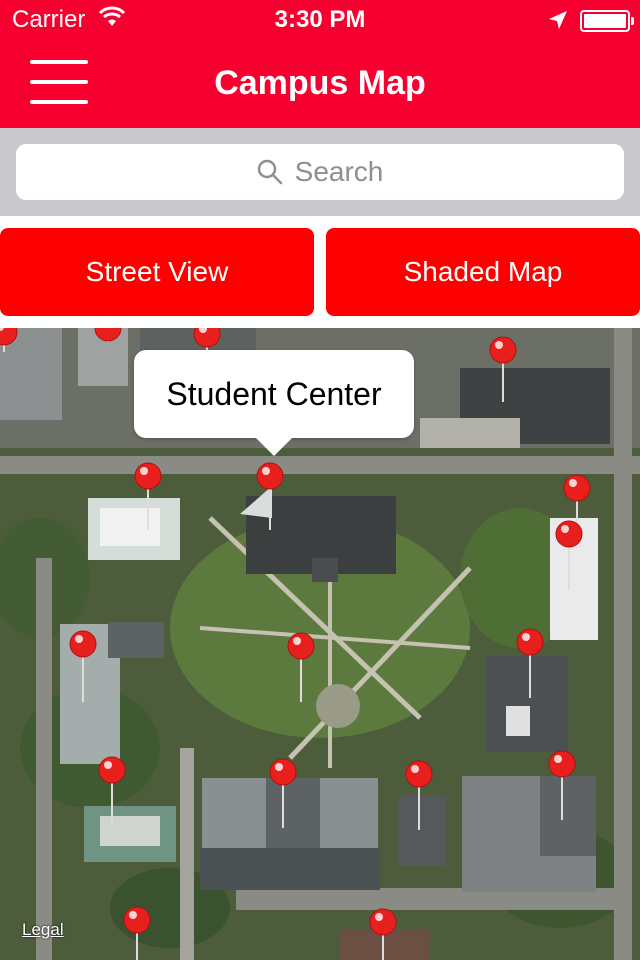 The image size is (640, 960). I want to click on map-mode-buttons: Street View Shaded Map, so click(320, 272).